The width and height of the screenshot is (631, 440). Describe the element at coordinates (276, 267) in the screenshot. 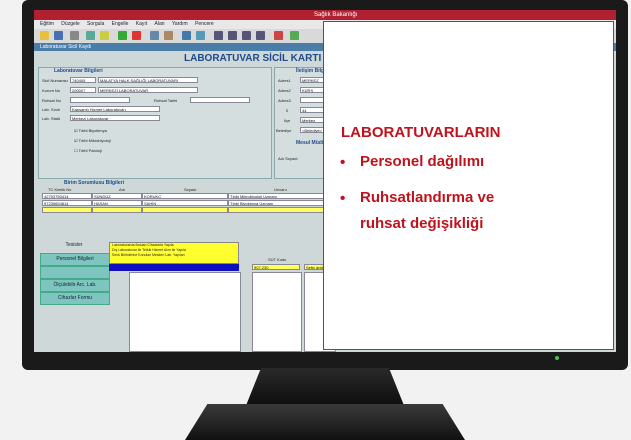

I see `sut-code-field: 907.230` at that location.